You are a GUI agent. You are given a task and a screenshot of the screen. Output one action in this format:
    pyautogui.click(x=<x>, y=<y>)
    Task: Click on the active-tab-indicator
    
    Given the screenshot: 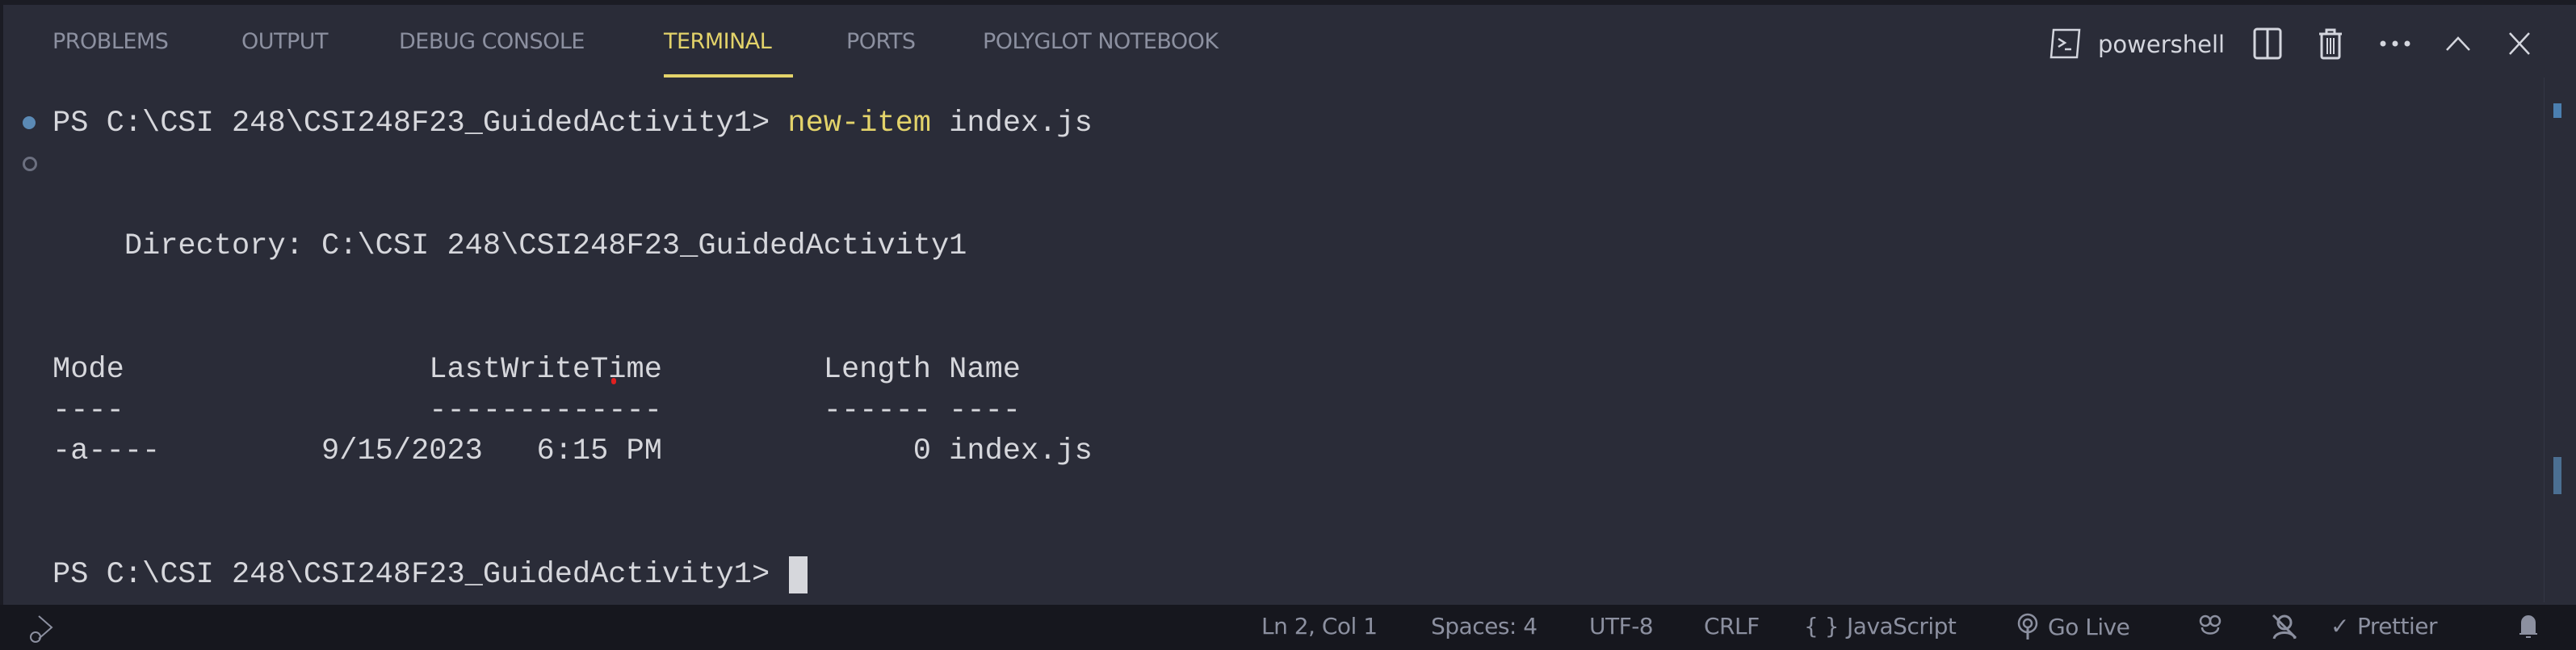 What is the action you would take?
    pyautogui.click(x=728, y=76)
    